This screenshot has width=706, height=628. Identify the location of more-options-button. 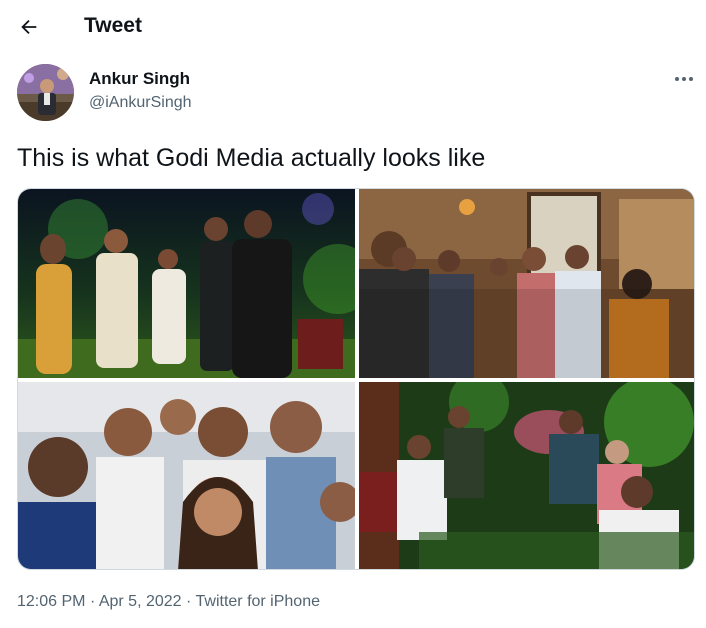
(684, 79).